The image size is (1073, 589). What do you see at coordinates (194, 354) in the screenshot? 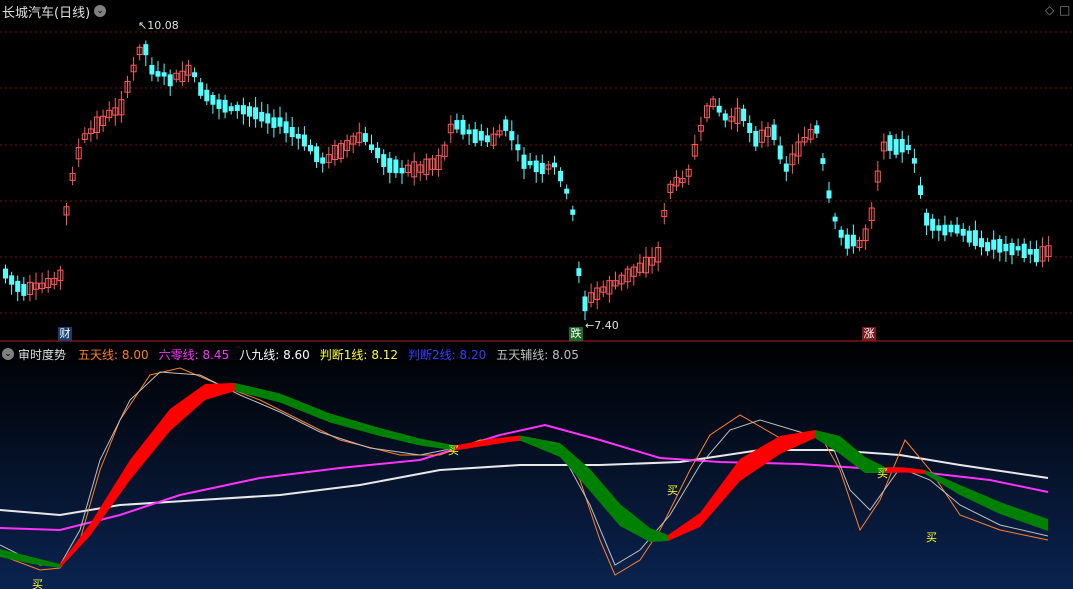
I see `legend-item-liuling: 六零线: 8.45` at bounding box center [194, 354].